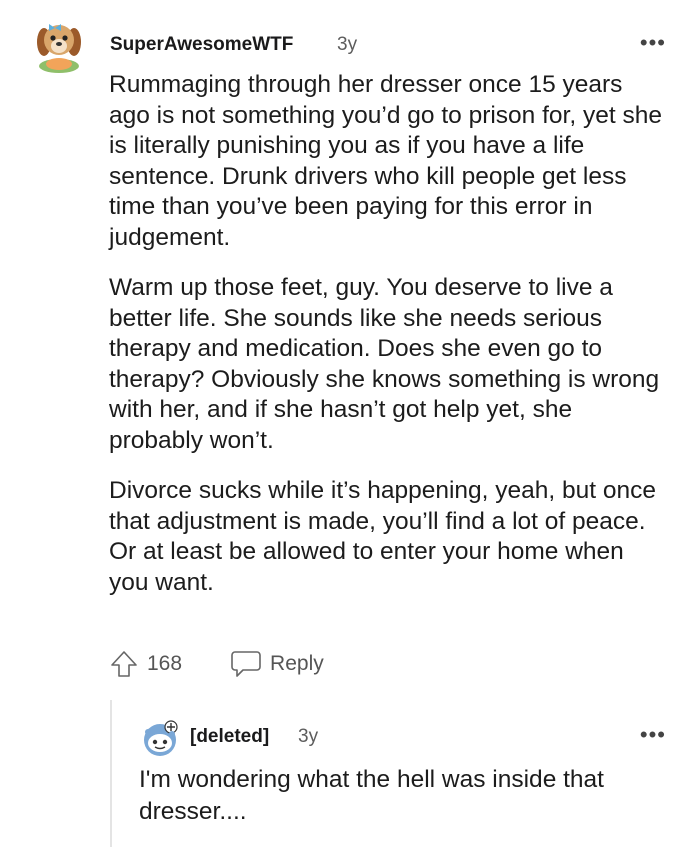  What do you see at coordinates (216, 664) in the screenshot?
I see `comment-actions: 168 Reply` at bounding box center [216, 664].